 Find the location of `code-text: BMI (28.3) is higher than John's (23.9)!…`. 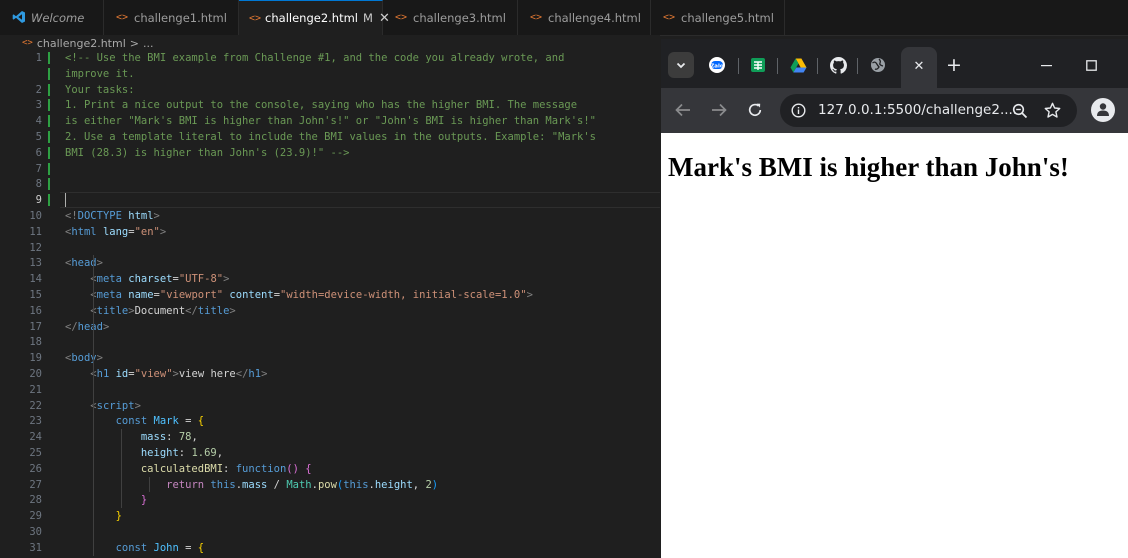

code-text: BMI (28.3) is higher than John's (23.9)!… is located at coordinates (207, 153).